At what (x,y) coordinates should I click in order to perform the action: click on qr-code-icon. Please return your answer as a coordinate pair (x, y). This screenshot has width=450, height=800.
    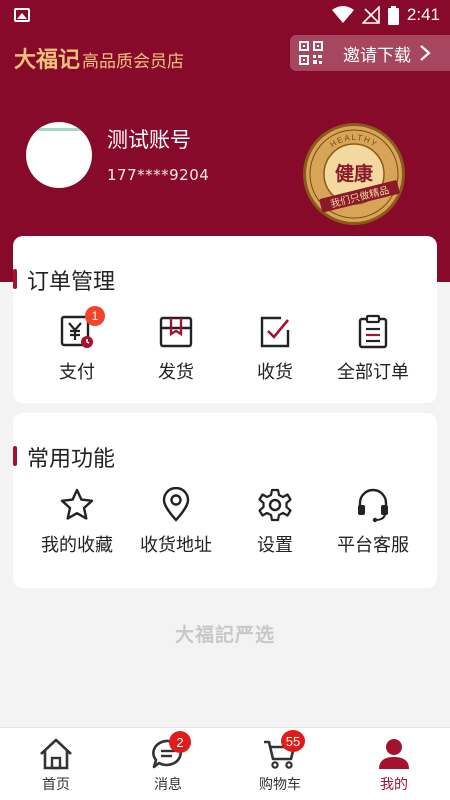
    Looking at the image, I should click on (311, 53).